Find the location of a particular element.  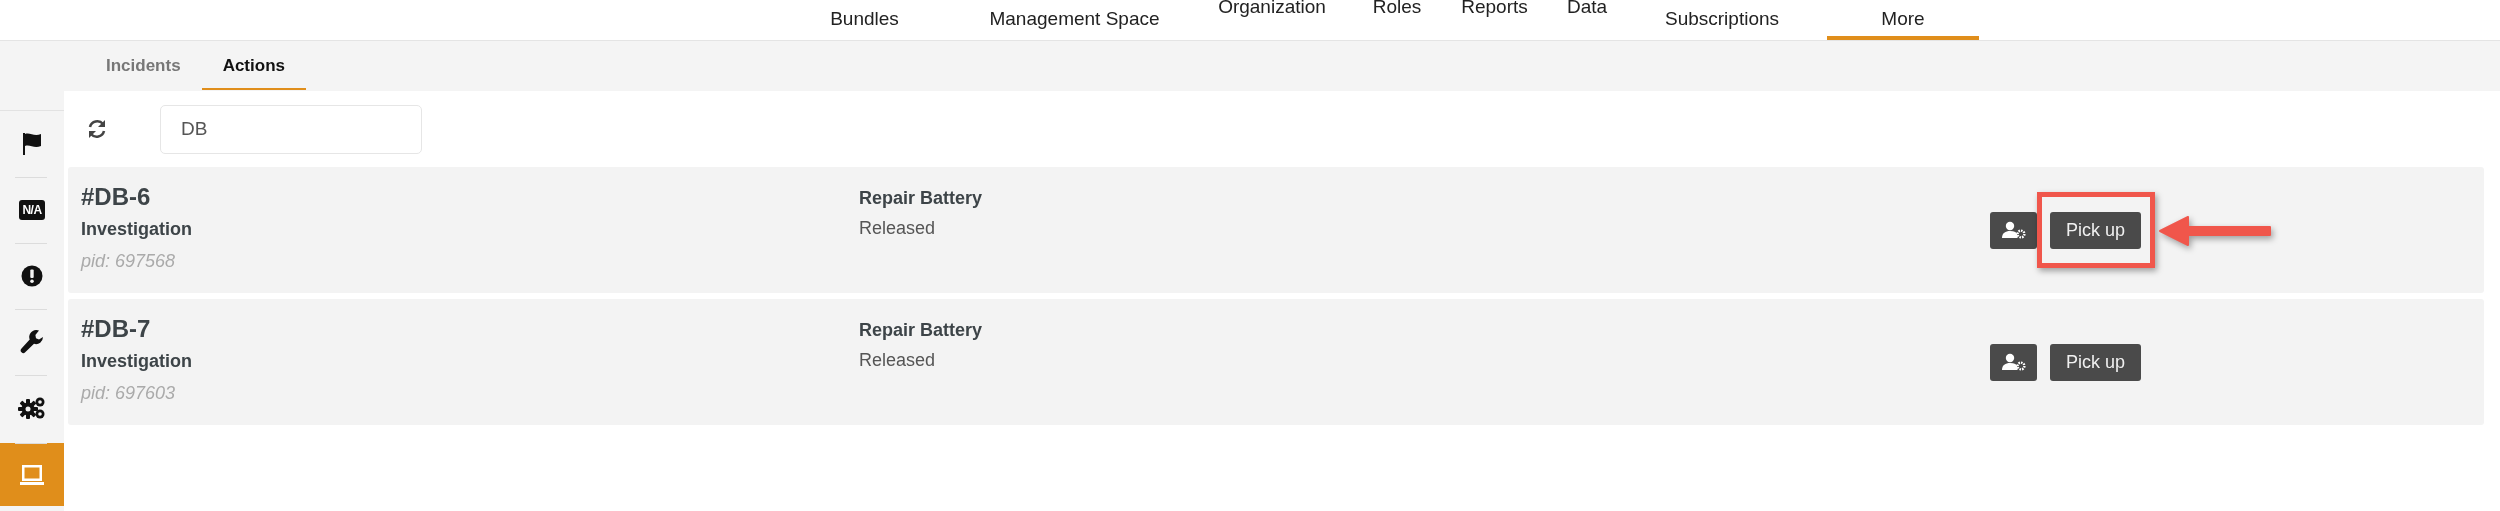

exclamation-icon is located at coordinates (32, 276).